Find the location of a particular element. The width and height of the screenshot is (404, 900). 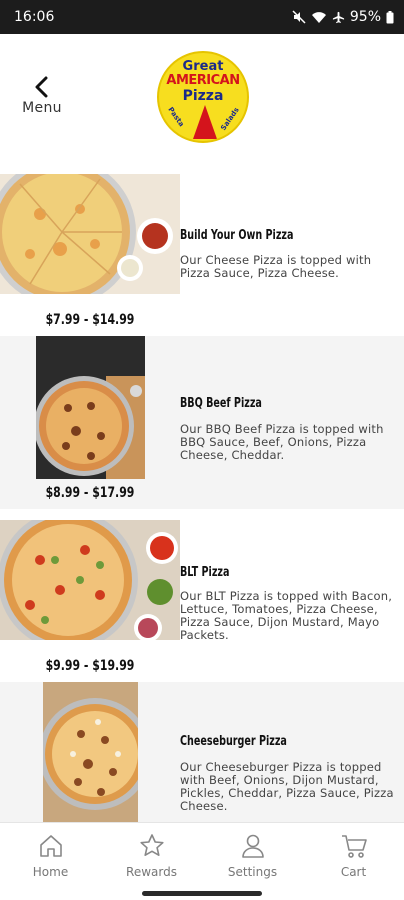

battery-percent: 95% is located at coordinates (365, 17).